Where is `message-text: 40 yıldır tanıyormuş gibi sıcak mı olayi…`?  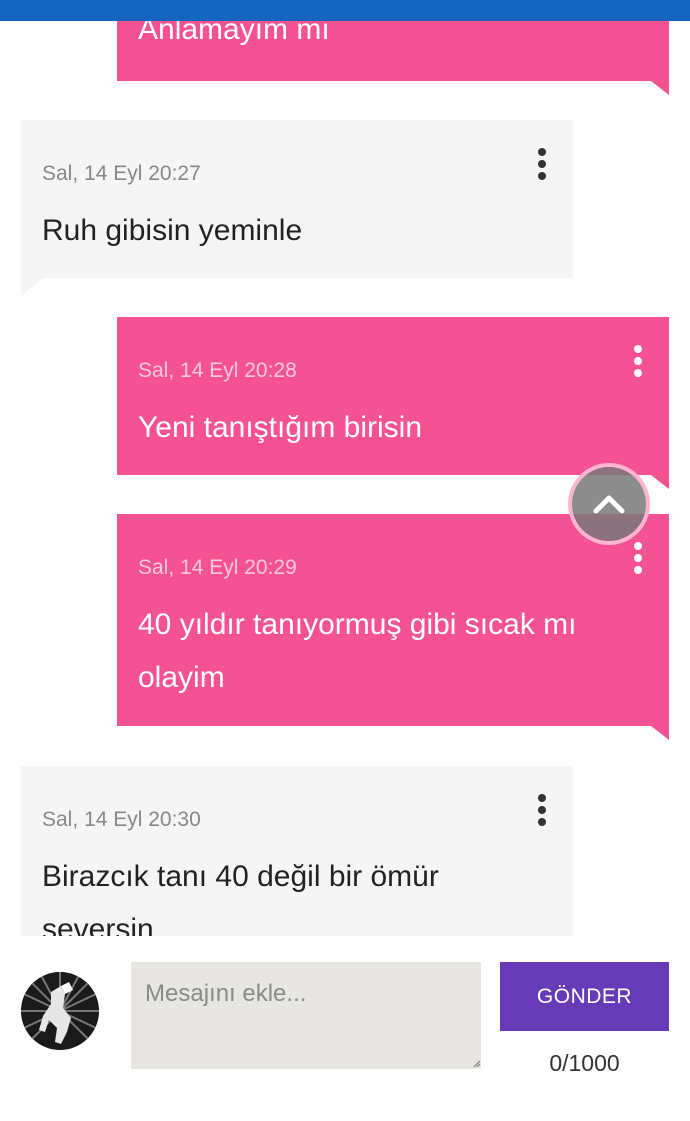
message-text: 40 yıldır tanıyormuş gibi sıcak mı olayi… is located at coordinates (357, 651).